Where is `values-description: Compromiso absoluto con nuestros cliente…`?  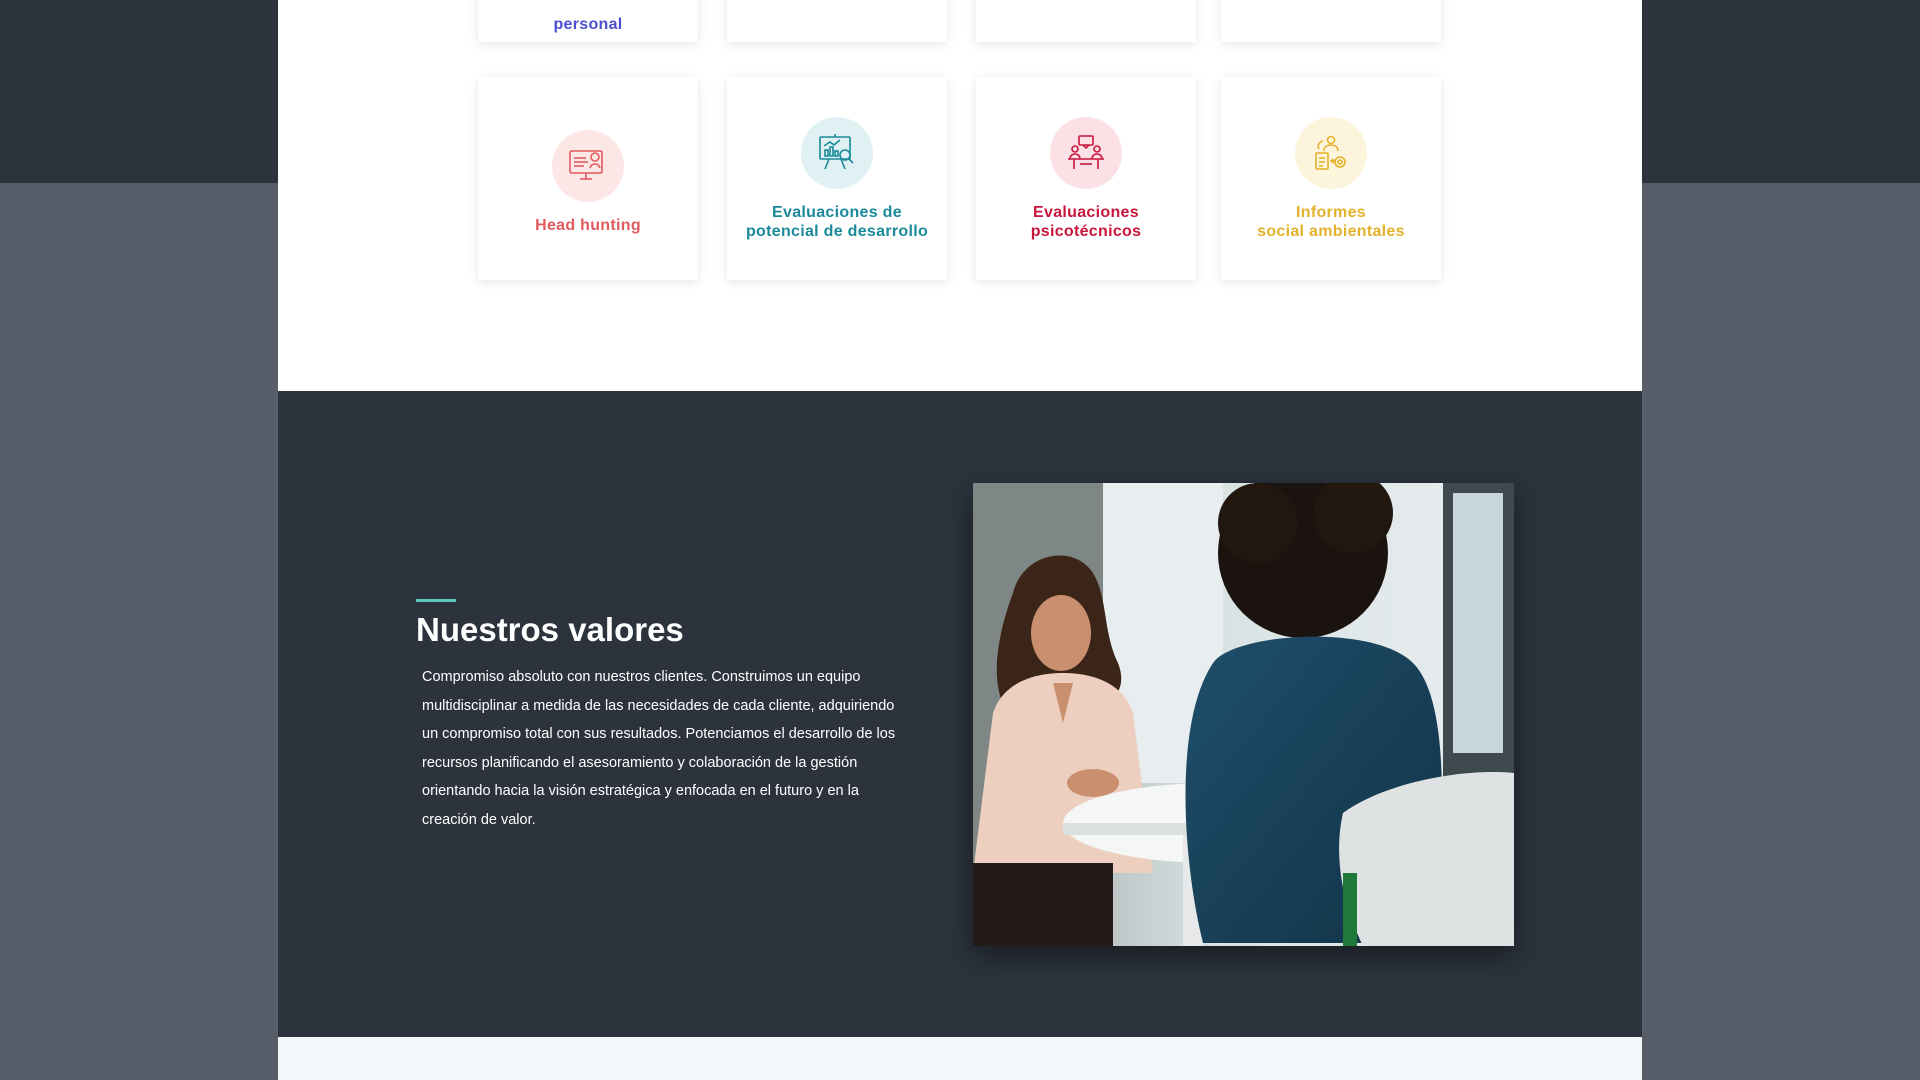 values-description: Compromiso absoluto con nuestros cliente… is located at coordinates (659, 748).